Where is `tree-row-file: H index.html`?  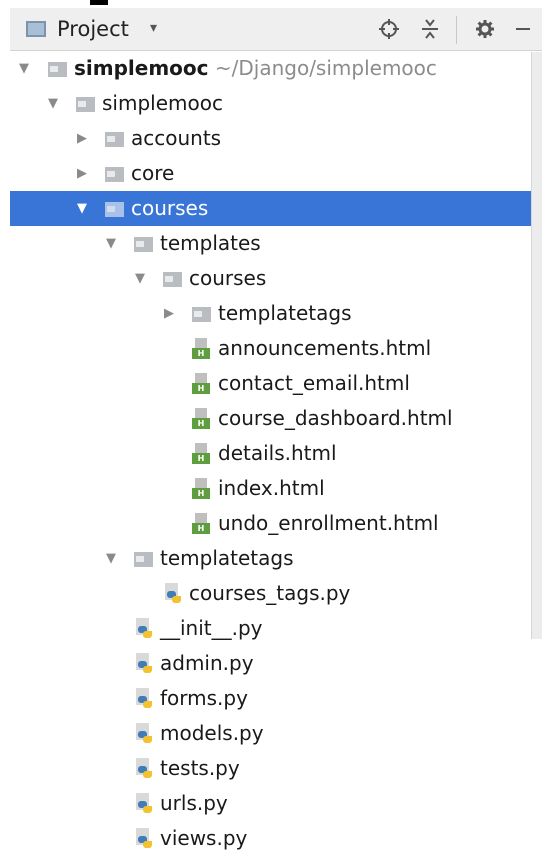 tree-row-file: H index.html is located at coordinates (271, 488).